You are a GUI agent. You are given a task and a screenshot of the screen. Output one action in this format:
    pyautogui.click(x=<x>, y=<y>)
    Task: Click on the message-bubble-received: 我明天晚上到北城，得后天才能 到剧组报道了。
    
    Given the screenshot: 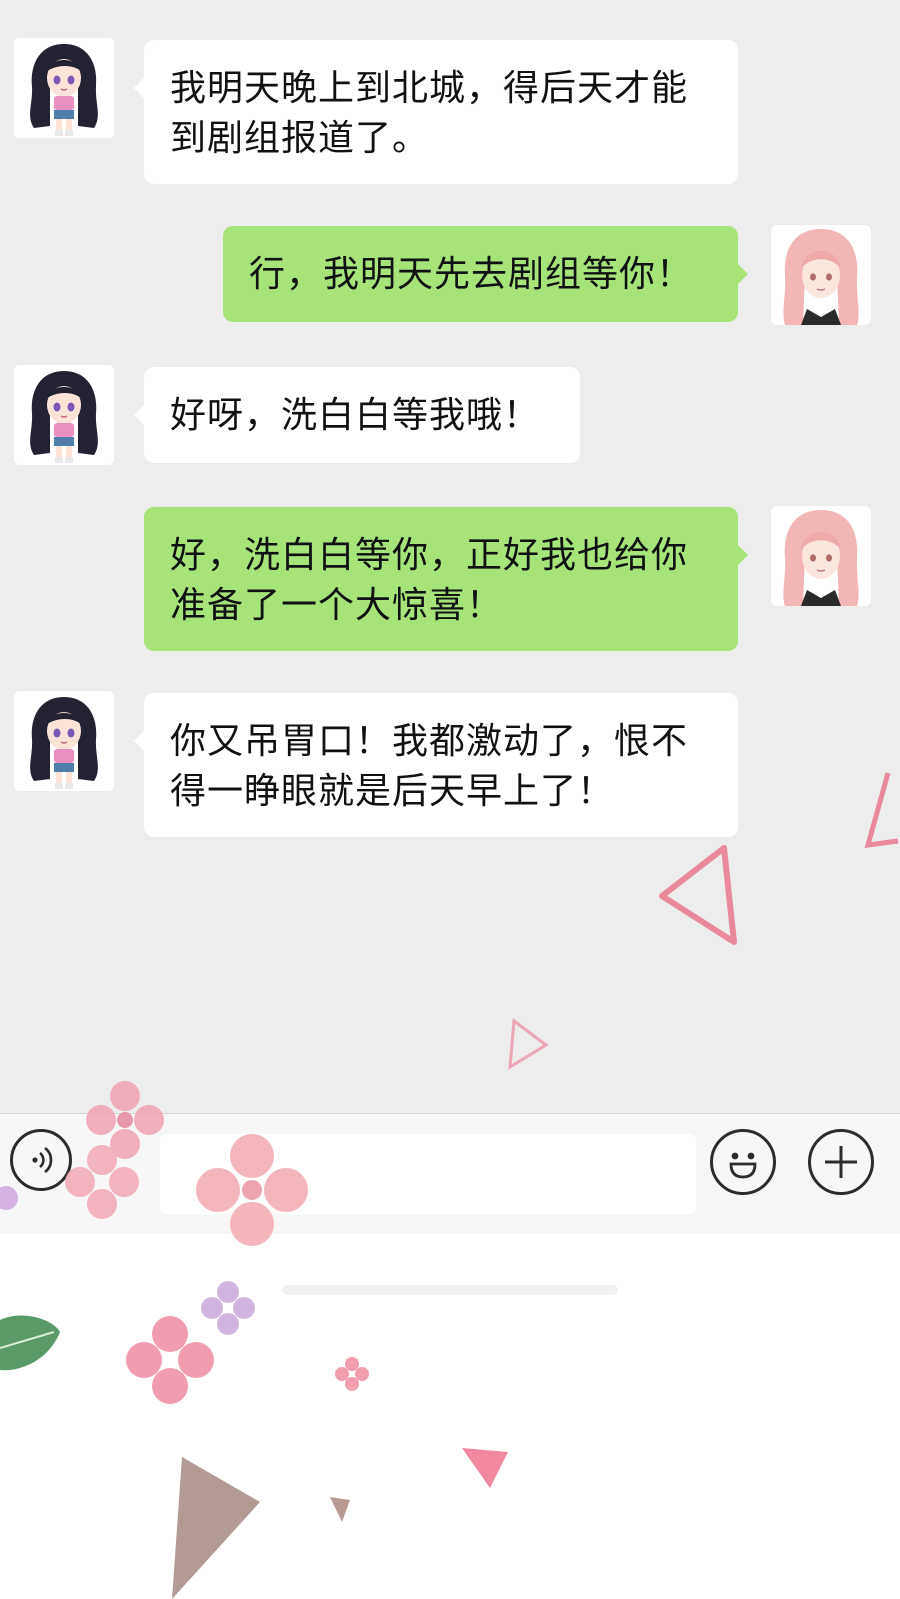 What is the action you would take?
    pyautogui.click(x=441, y=112)
    